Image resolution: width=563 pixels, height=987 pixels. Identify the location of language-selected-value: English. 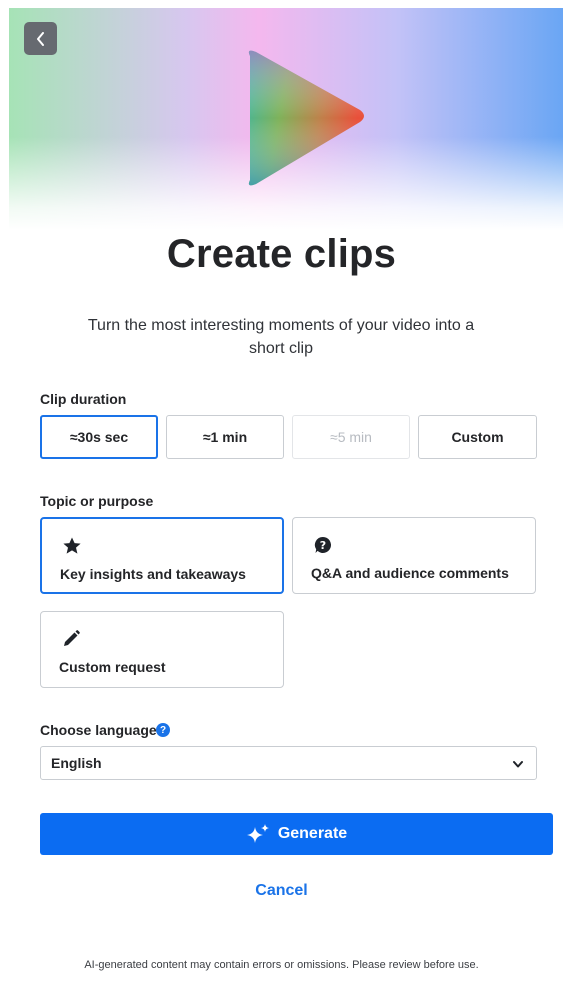
(76, 763).